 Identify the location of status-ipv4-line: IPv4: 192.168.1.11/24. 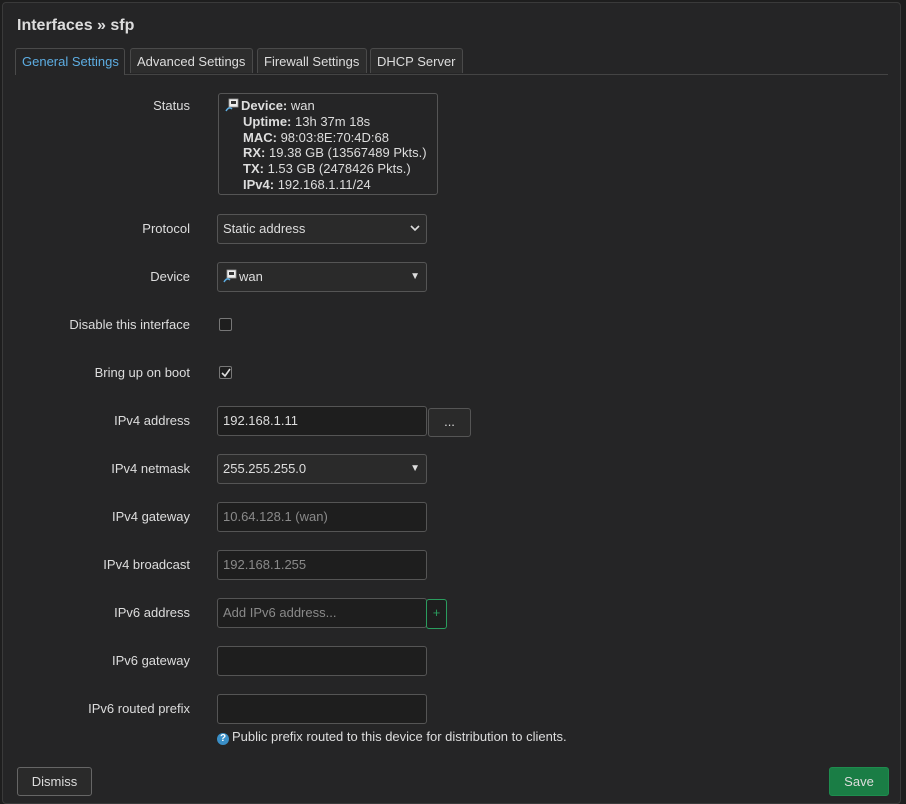
(331, 185).